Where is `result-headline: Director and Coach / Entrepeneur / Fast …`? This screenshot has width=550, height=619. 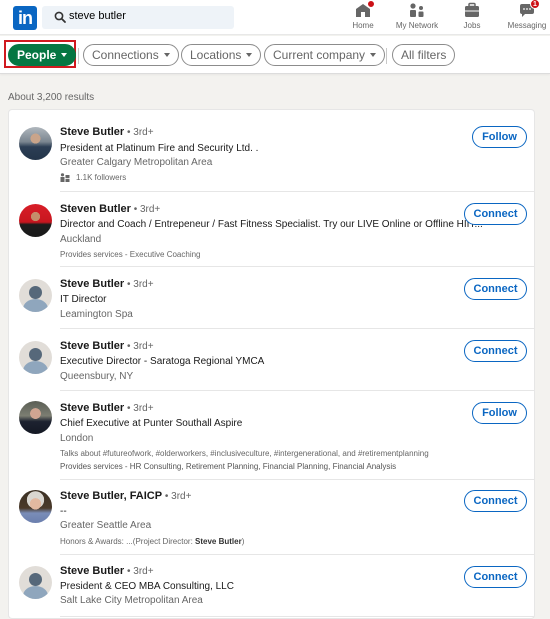 result-headline: Director and Coach / Entrepeneur / Fast … is located at coordinates (271, 224).